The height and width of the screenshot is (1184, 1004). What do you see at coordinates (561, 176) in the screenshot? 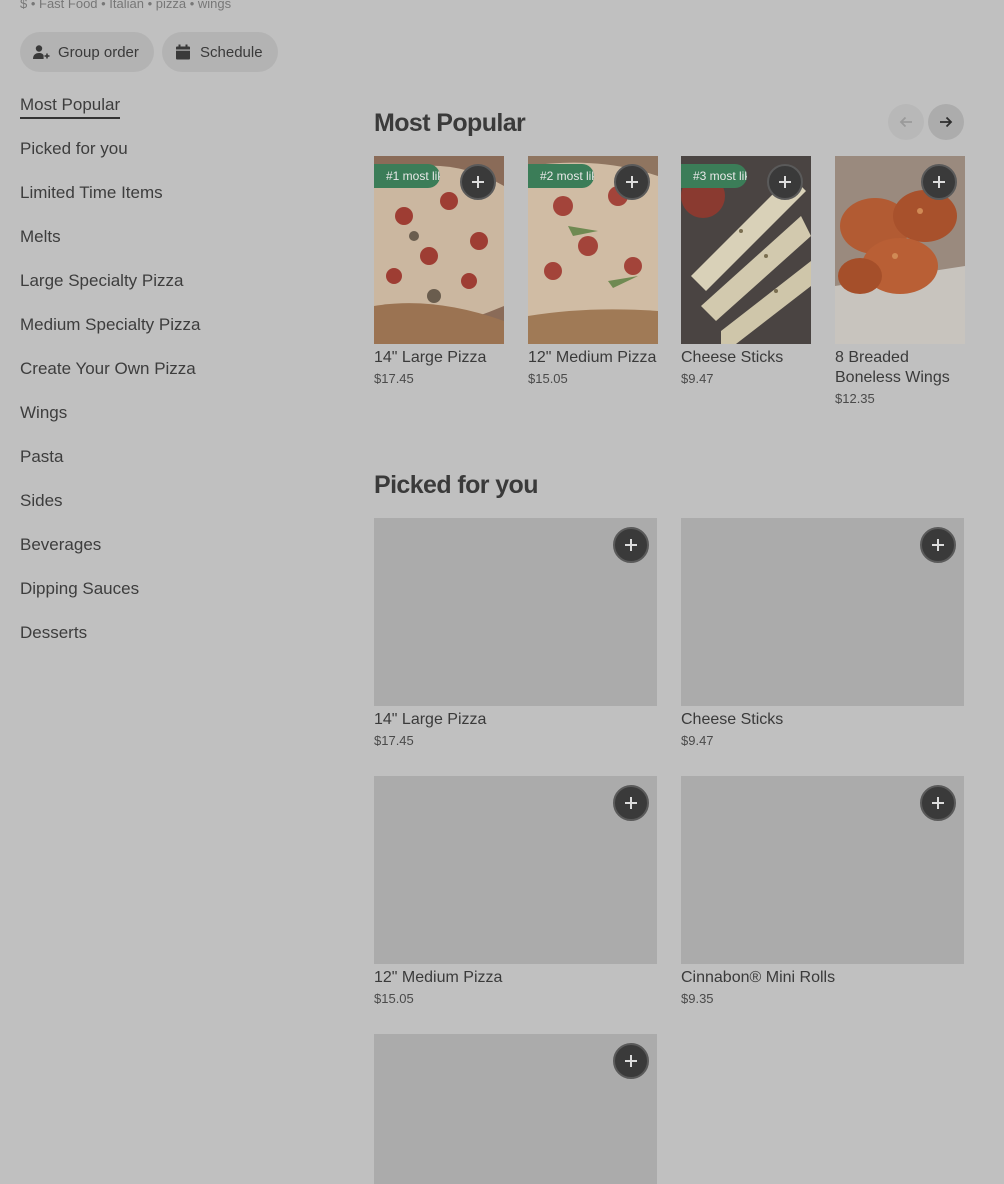
I see `rank-badge: #2 most liked` at bounding box center [561, 176].